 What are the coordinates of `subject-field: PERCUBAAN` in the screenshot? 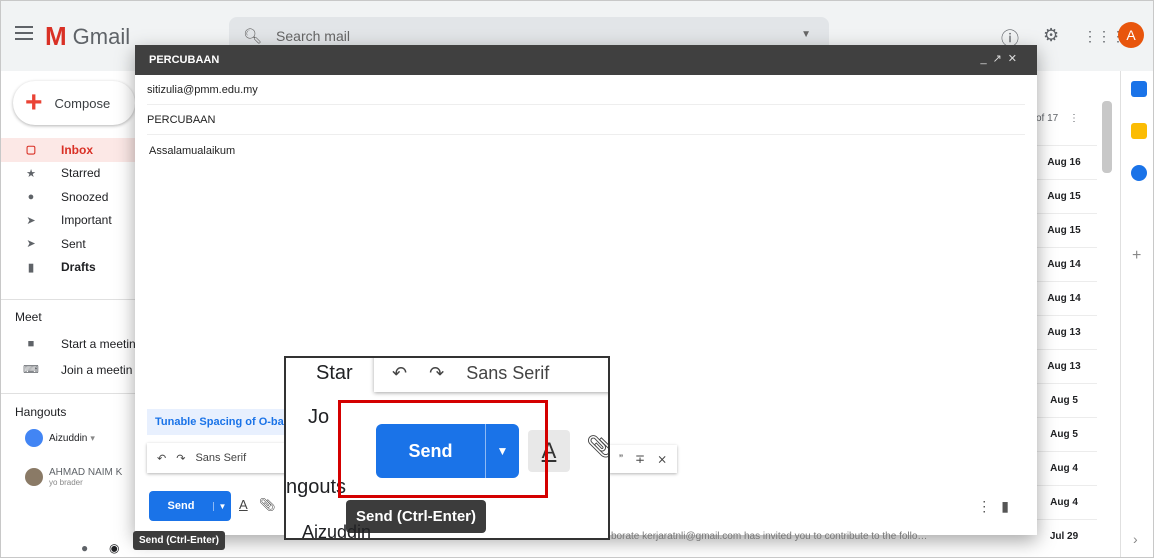 It's located at (586, 120).